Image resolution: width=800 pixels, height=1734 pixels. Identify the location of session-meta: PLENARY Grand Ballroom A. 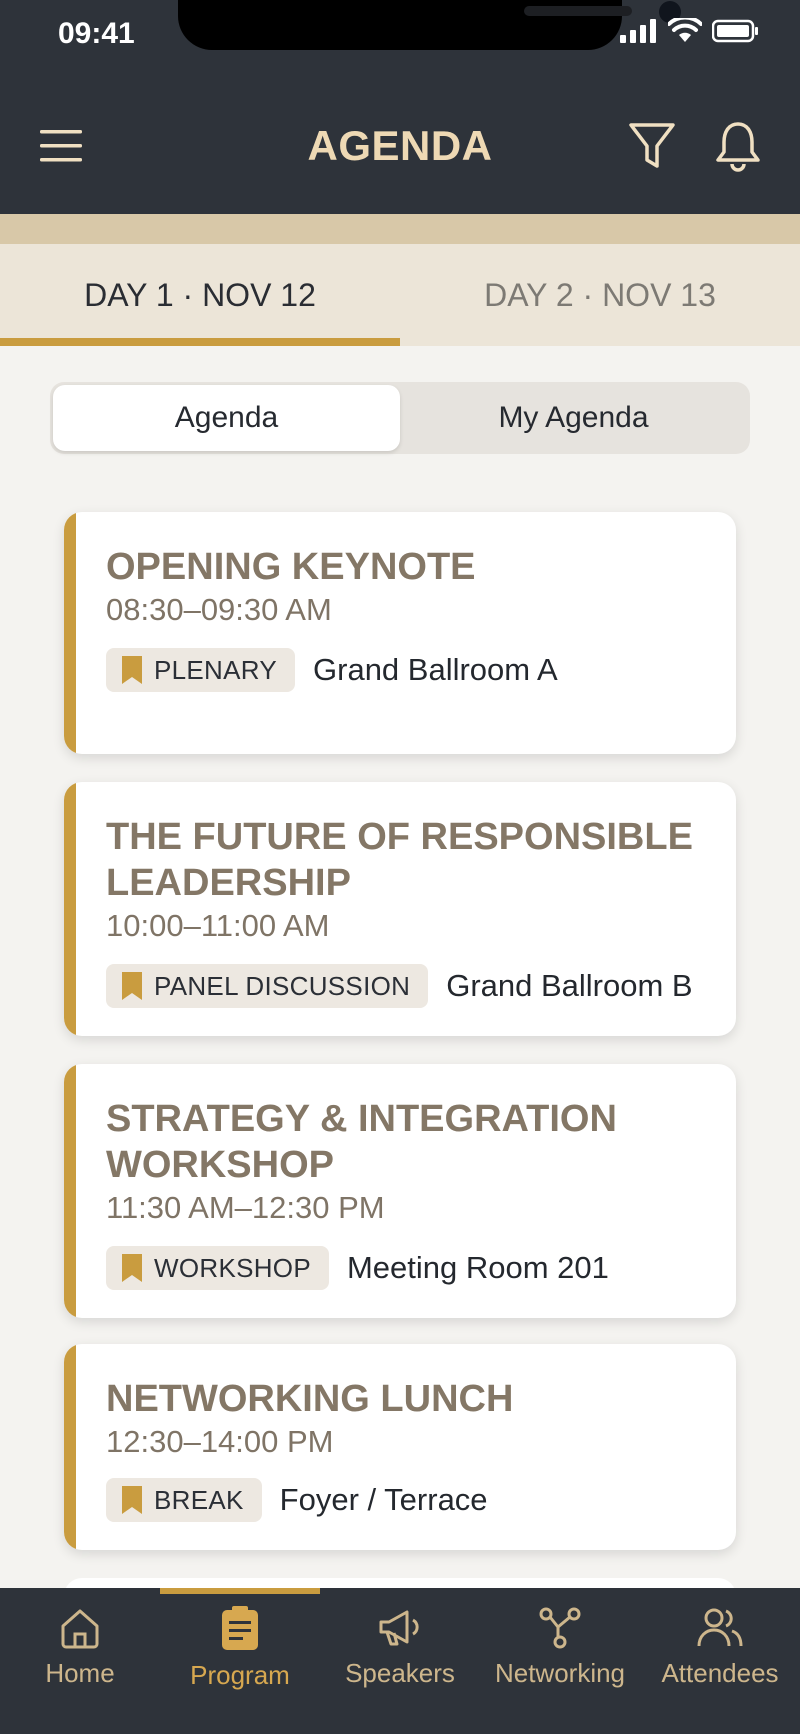
(332, 670).